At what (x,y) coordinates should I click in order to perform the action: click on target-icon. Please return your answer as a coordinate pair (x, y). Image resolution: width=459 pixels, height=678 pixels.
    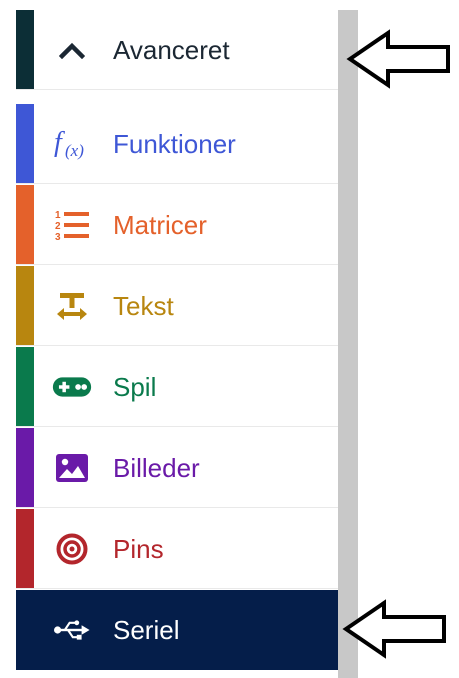
    Looking at the image, I should click on (72, 549).